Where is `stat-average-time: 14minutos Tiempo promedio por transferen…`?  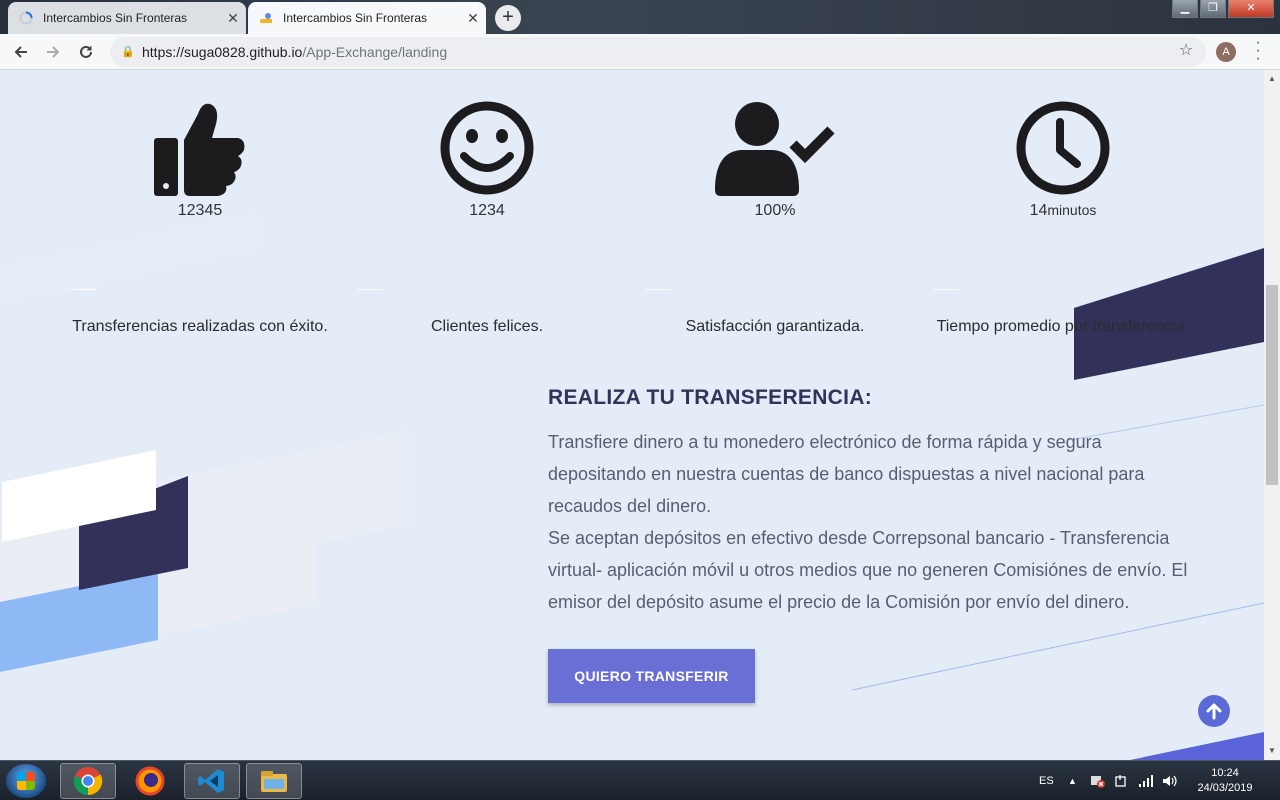 stat-average-time: 14minutos Tiempo promedio por transferen… is located at coordinates (1063, 216).